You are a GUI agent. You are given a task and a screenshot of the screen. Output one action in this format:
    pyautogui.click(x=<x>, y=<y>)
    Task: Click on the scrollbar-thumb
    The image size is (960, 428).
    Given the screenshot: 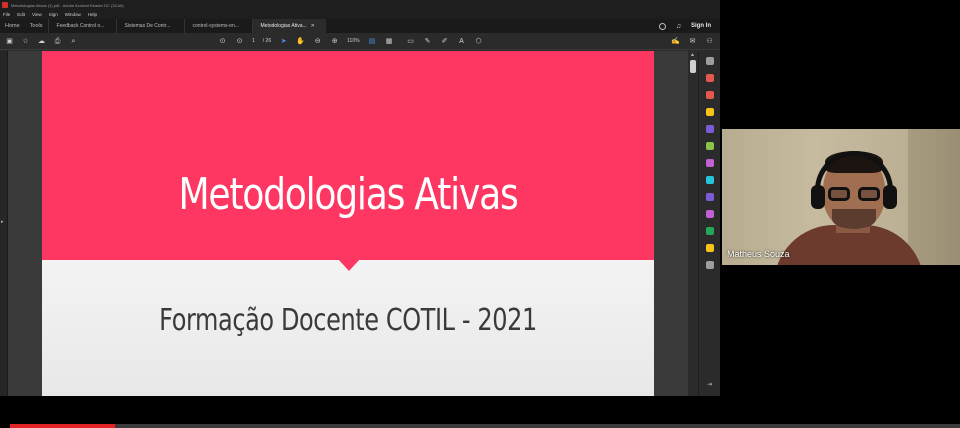 What is the action you would take?
    pyautogui.click(x=693, y=66)
    